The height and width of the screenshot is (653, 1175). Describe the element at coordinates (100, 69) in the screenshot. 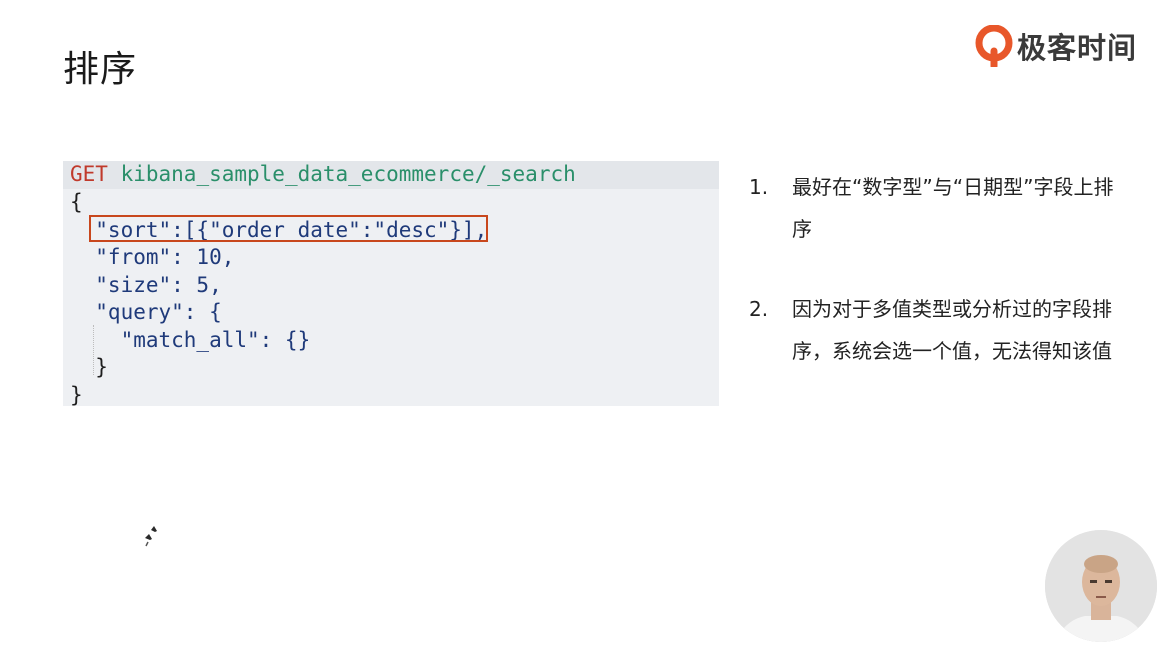

I see `slide-title: 排序` at that location.